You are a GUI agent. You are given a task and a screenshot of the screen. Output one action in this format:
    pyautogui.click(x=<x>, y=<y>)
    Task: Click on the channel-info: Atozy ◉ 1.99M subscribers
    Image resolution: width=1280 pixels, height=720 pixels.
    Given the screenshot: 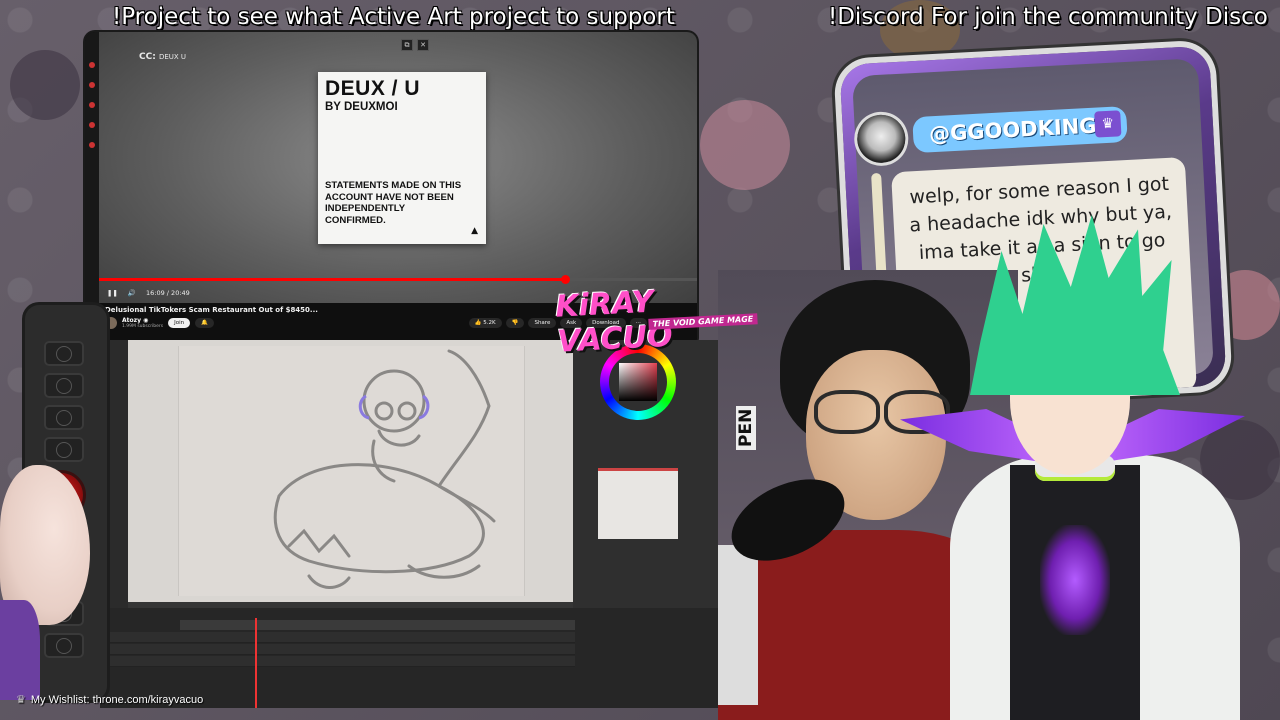 What is the action you would take?
    pyautogui.click(x=142, y=323)
    